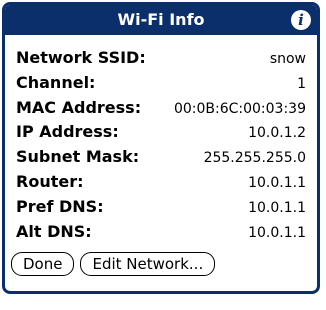 The image size is (326, 310). What do you see at coordinates (301, 83) in the screenshot?
I see `channel-value: 1` at bounding box center [301, 83].